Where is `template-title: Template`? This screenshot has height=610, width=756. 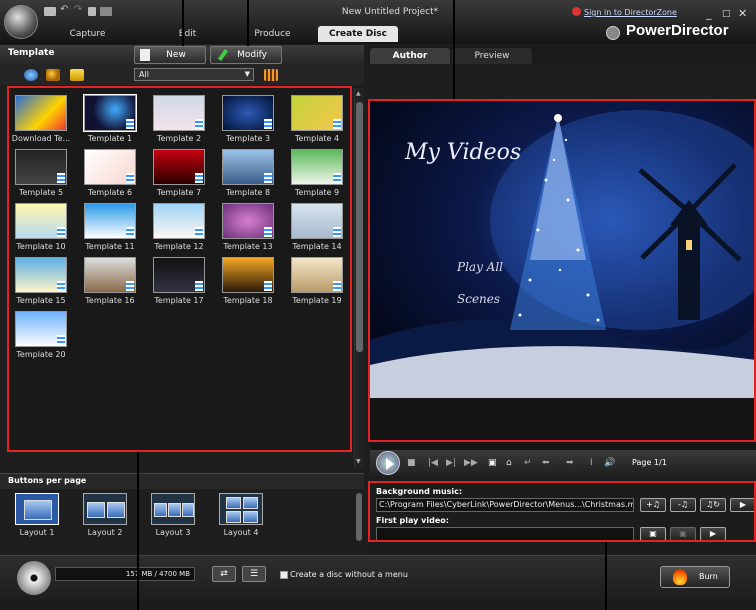
template-title: Template is located at coordinates (31, 53).